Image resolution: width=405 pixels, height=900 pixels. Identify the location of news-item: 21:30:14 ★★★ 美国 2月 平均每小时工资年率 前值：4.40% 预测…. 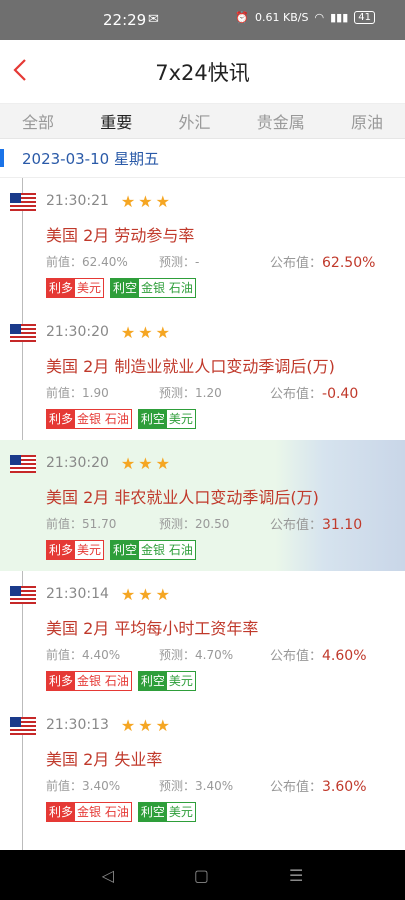
(202, 636).